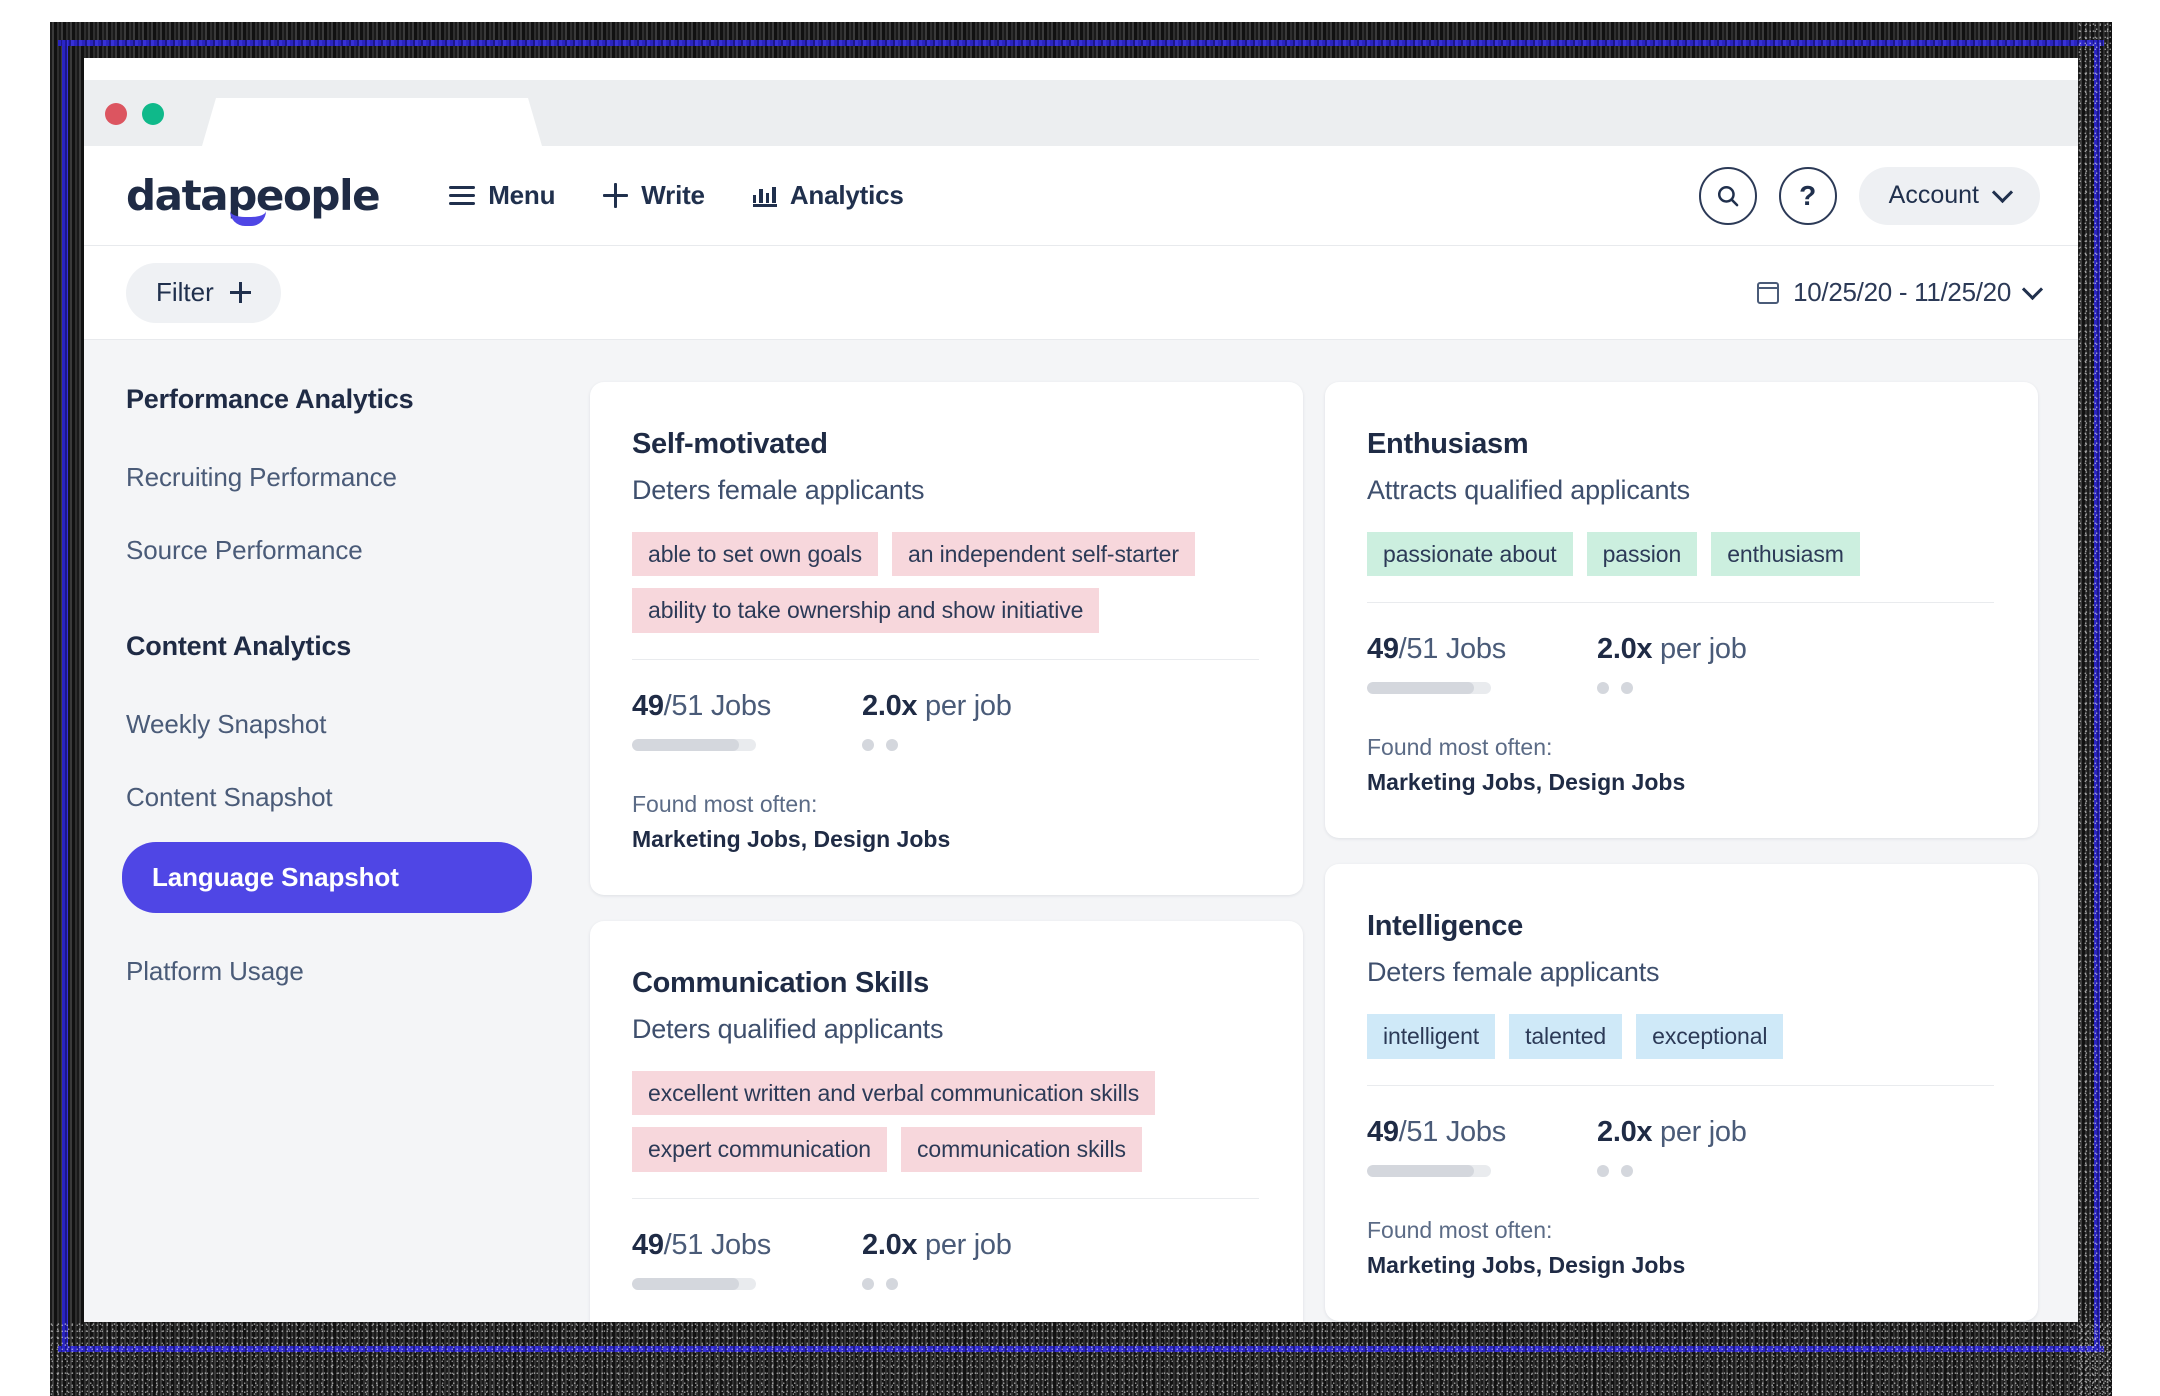 This screenshot has width=2160, height=1396. What do you see at coordinates (1021, 1149) in the screenshot?
I see `phrase-tag: communication skills` at bounding box center [1021, 1149].